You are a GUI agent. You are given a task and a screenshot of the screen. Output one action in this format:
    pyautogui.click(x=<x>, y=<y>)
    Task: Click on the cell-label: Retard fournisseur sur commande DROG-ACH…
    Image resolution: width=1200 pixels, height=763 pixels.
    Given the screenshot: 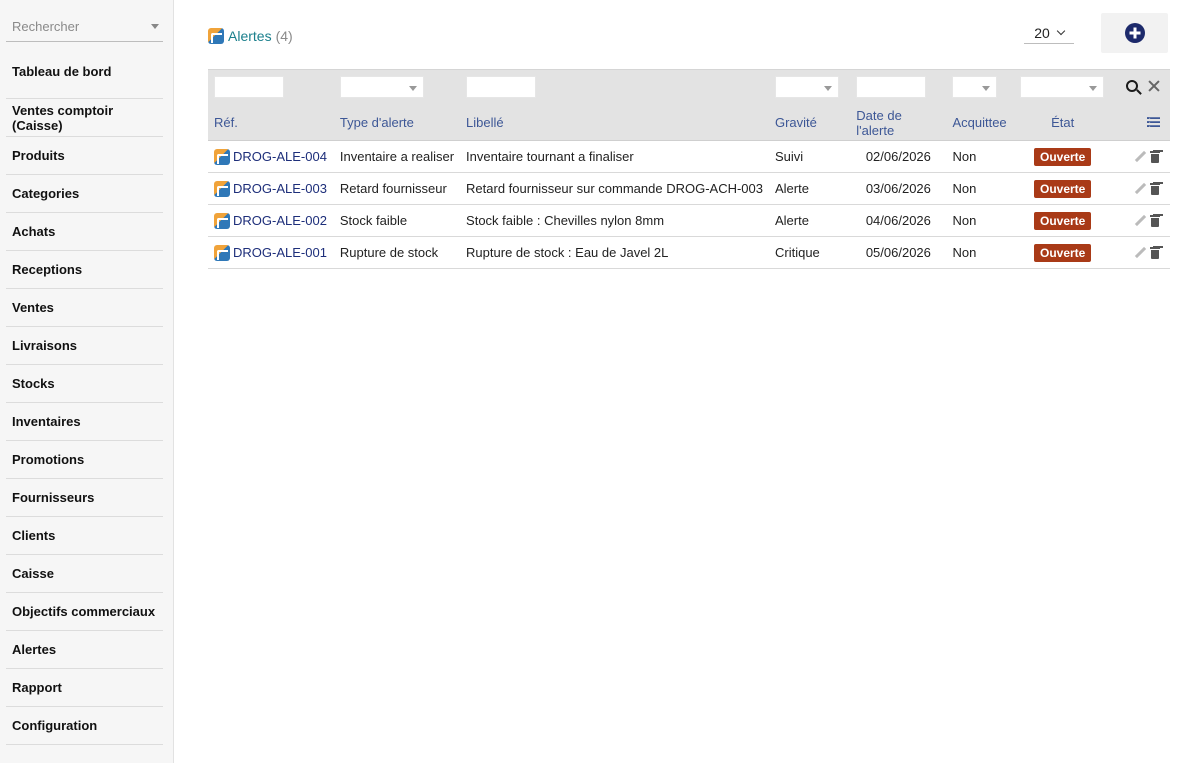 What is the action you would take?
    pyautogui.click(x=614, y=188)
    